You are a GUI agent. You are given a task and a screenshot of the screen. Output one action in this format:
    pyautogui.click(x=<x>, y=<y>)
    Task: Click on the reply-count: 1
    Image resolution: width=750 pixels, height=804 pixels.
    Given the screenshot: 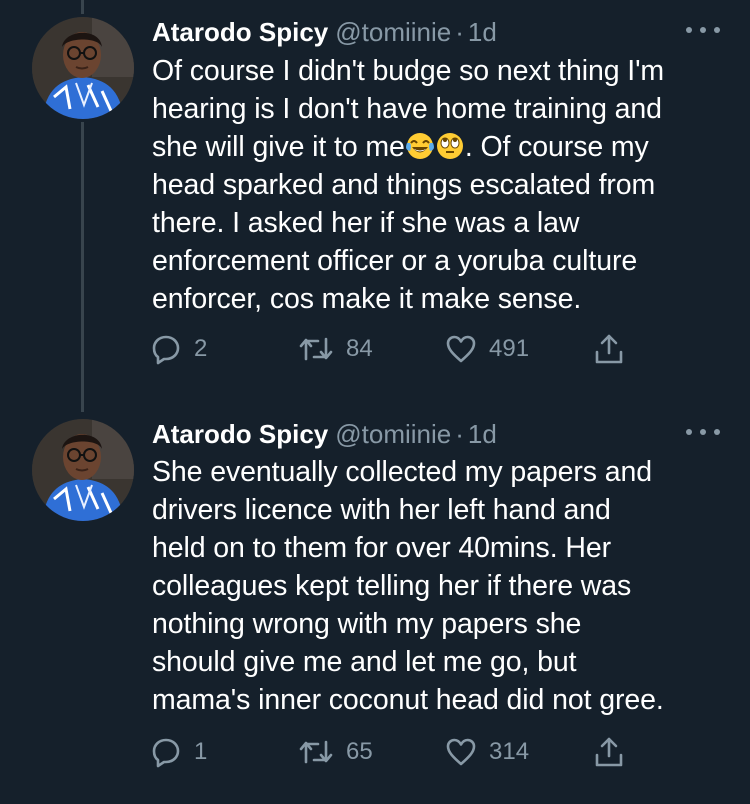 What is the action you would take?
    pyautogui.click(x=201, y=751)
    